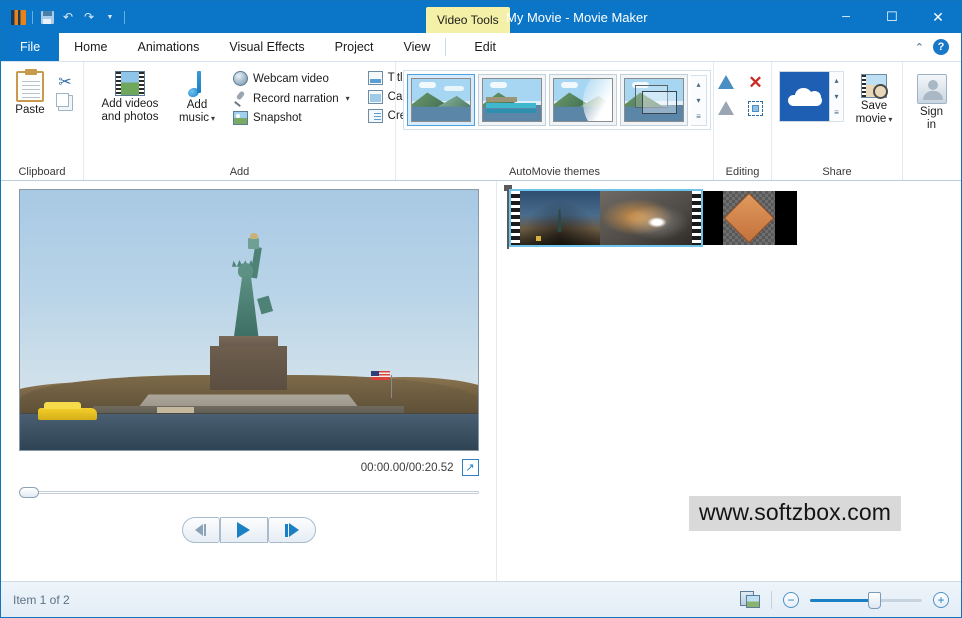  Describe the element at coordinates (875, 600) in the screenshot. I see `zoom-slider-thumb` at that location.